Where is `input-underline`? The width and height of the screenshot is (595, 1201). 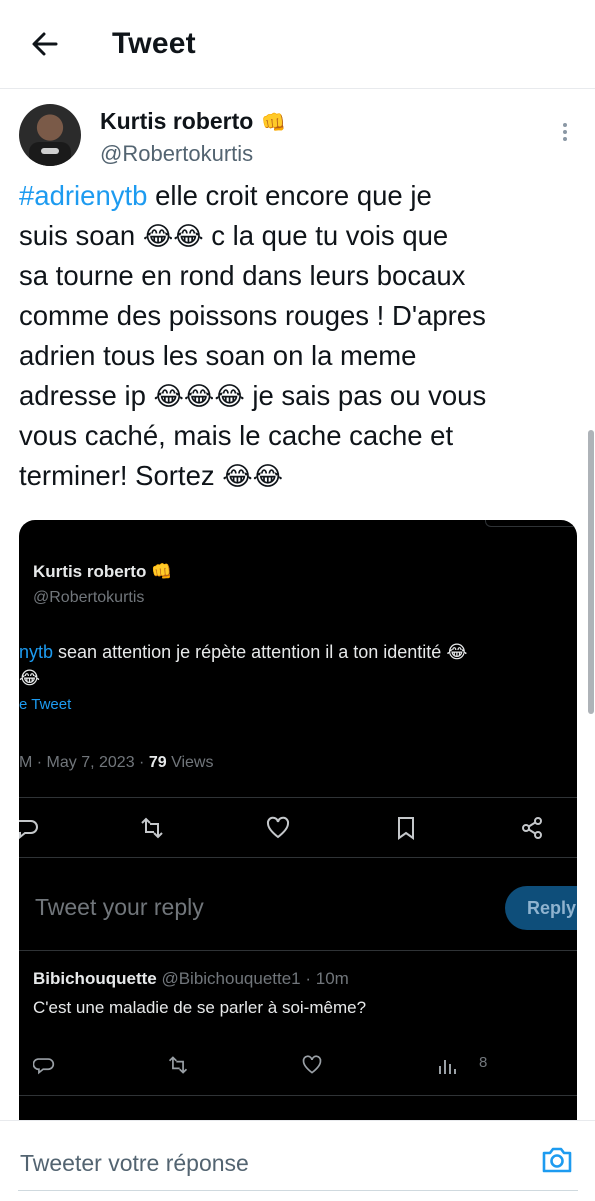
input-underline is located at coordinates (298, 1190).